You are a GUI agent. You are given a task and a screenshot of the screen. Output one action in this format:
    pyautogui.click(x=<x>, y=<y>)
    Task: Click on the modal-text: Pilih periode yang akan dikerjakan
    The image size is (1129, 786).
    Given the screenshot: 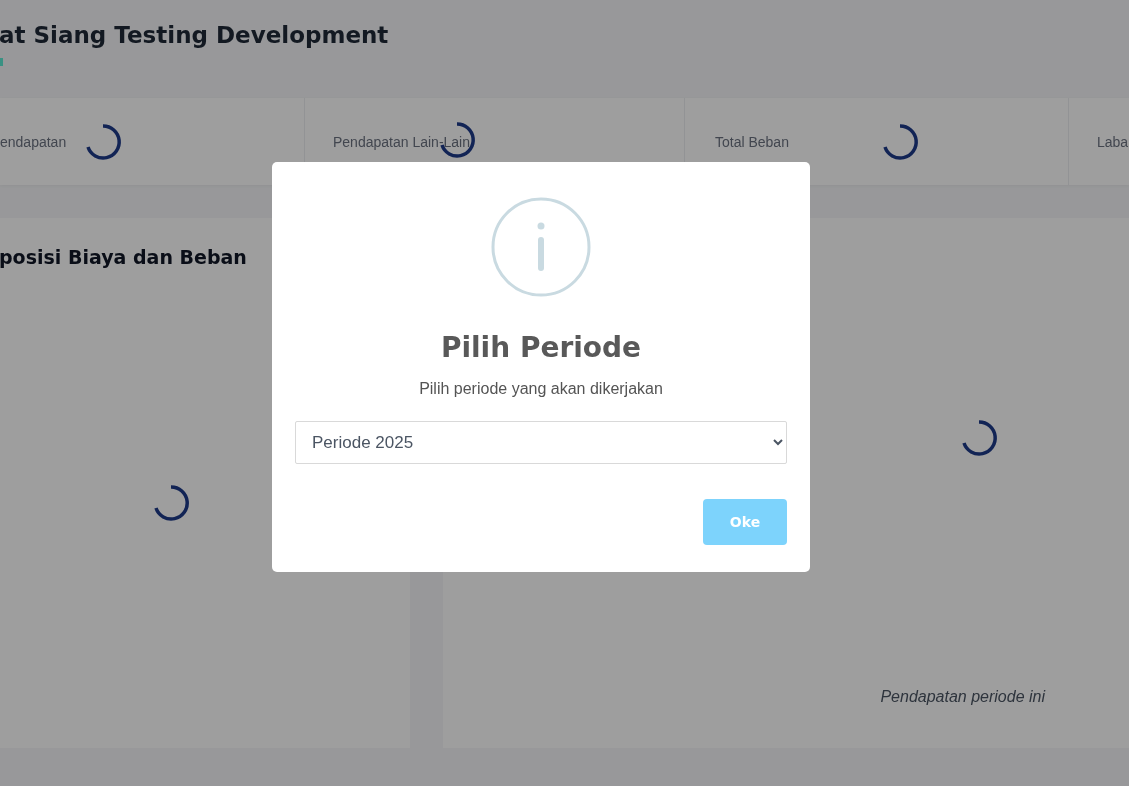 What is the action you would take?
    pyautogui.click(x=541, y=389)
    